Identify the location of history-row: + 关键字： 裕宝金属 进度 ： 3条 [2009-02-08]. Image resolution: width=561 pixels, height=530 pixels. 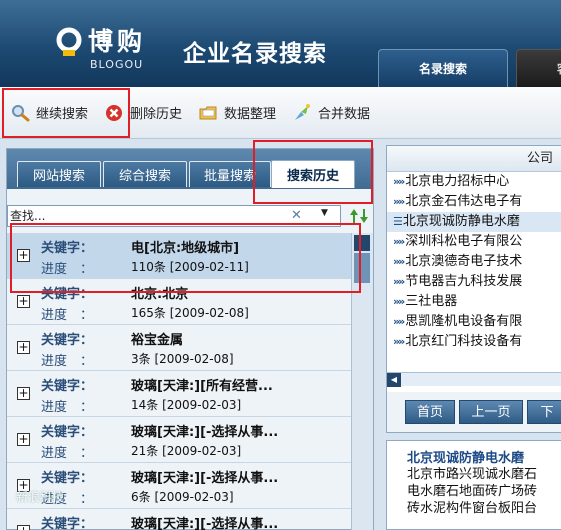
(179, 348).